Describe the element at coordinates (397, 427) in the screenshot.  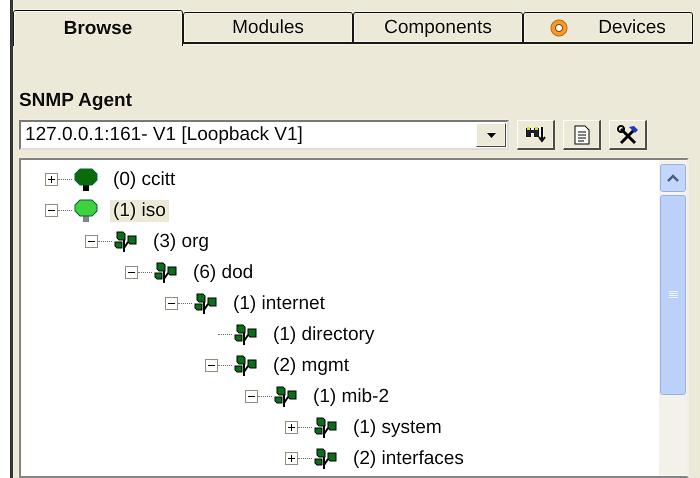
I see `tree-item: (1) system` at that location.